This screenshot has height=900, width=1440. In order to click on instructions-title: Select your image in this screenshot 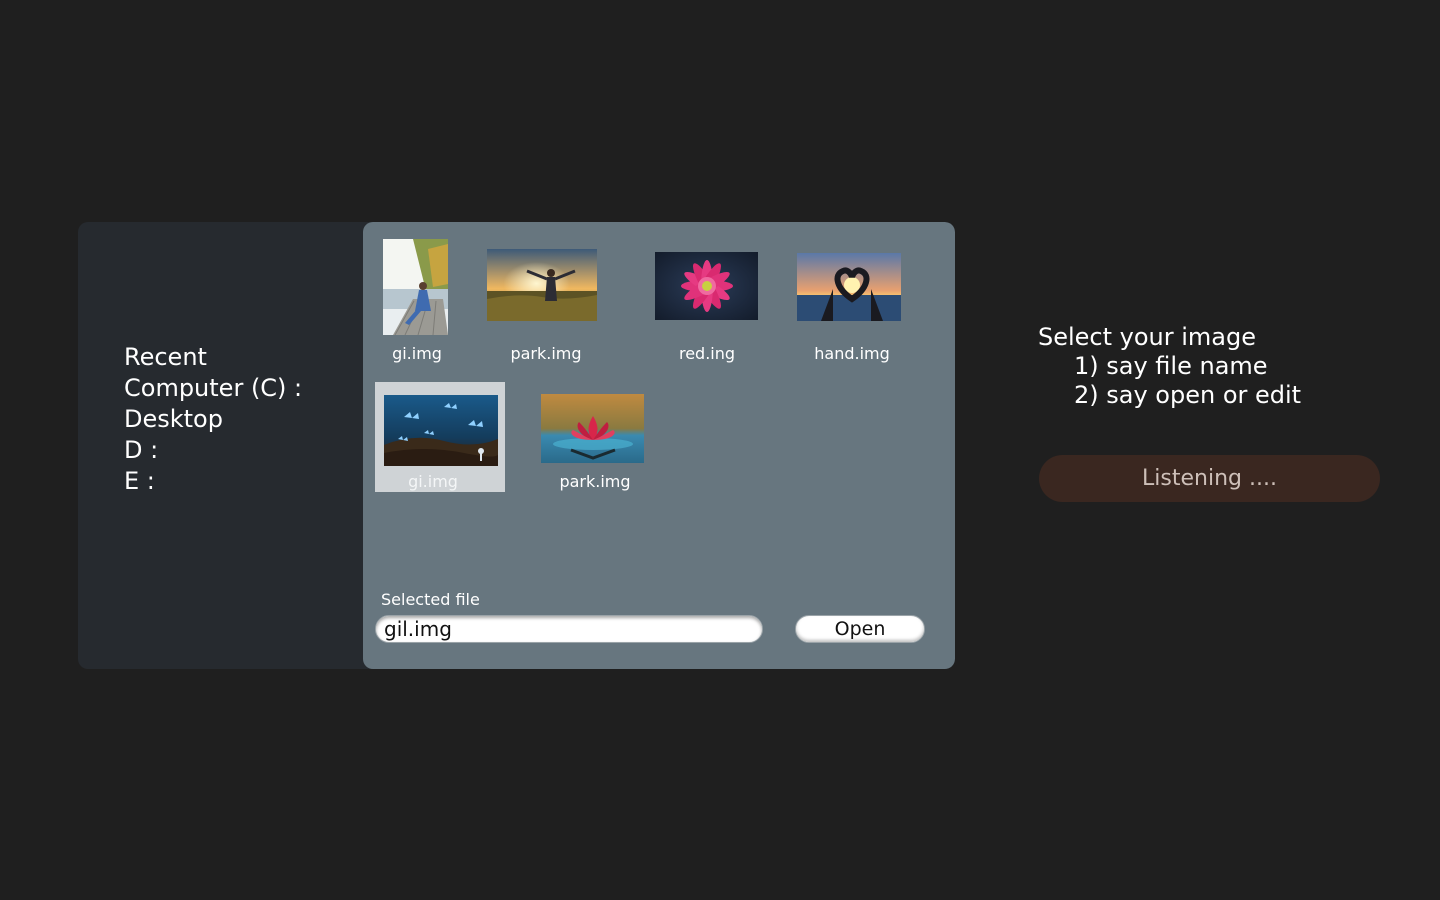, I will do `click(1147, 337)`.